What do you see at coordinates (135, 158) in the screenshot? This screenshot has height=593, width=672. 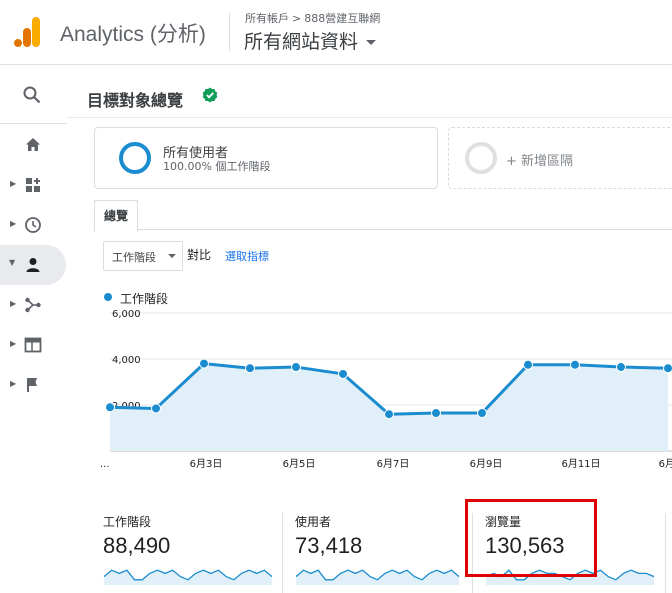 I see `segment-ring-icon` at bounding box center [135, 158].